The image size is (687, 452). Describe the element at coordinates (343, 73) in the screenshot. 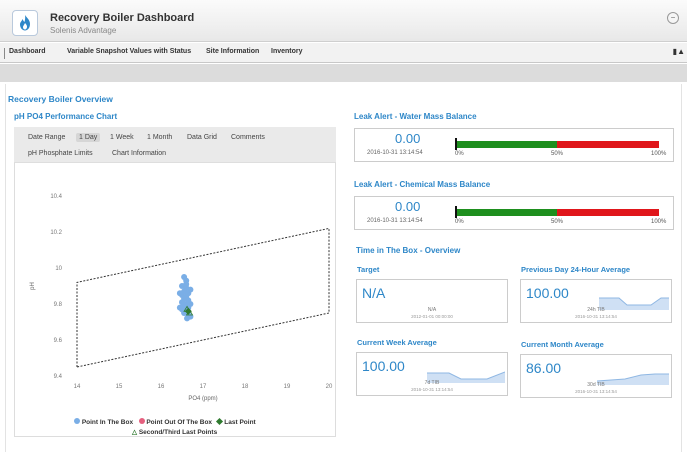

I see `toolbar-strip` at that location.